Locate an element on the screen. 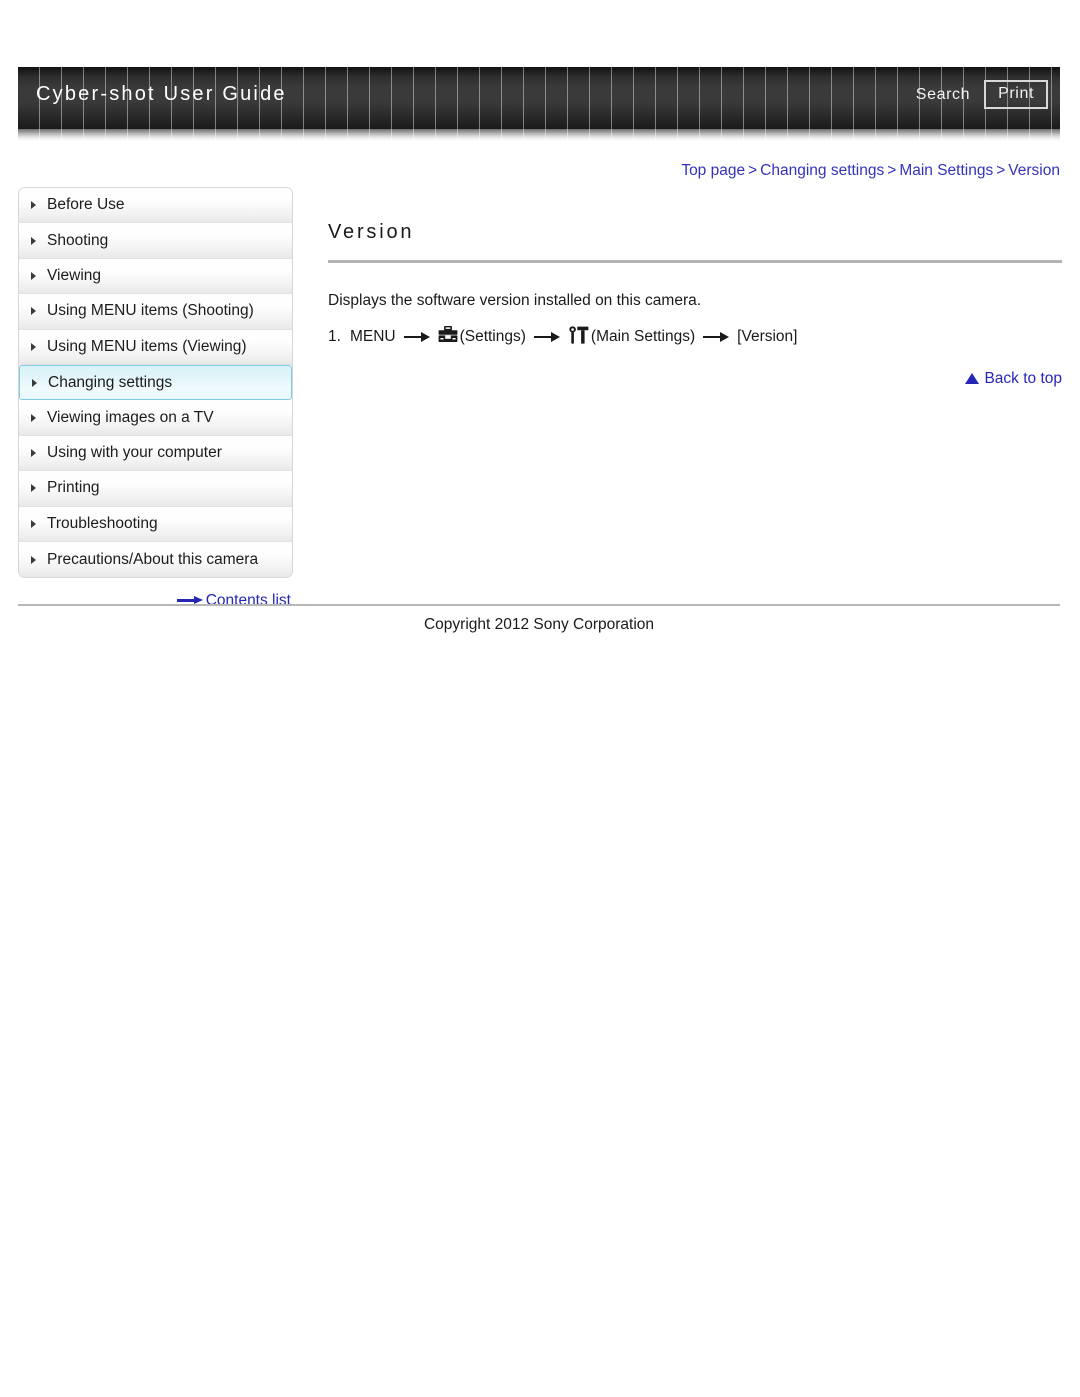  back-to-top-link: Back to top is located at coordinates (1013, 378).